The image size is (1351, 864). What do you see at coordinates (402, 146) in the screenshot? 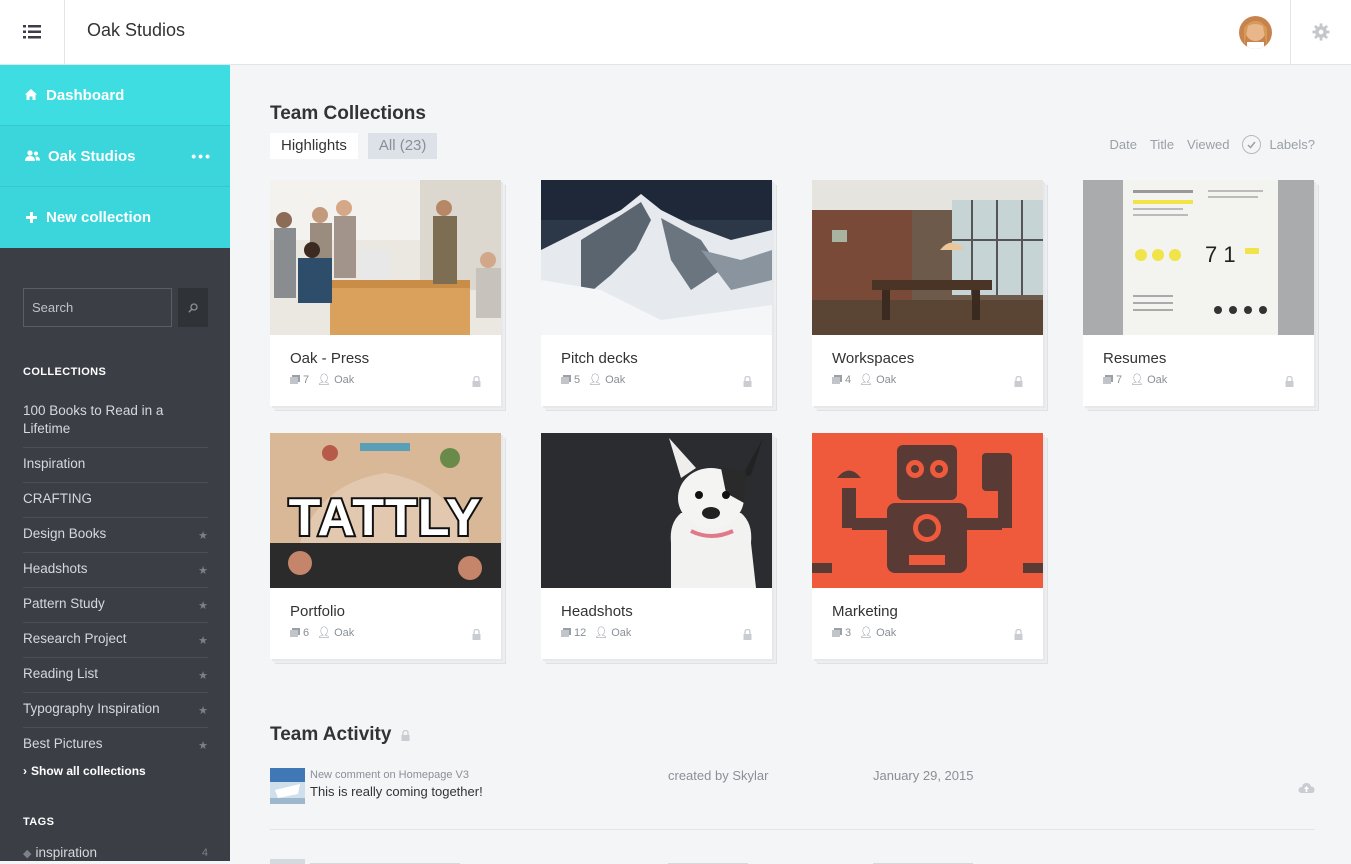
I see `tab-all: All (23)` at bounding box center [402, 146].